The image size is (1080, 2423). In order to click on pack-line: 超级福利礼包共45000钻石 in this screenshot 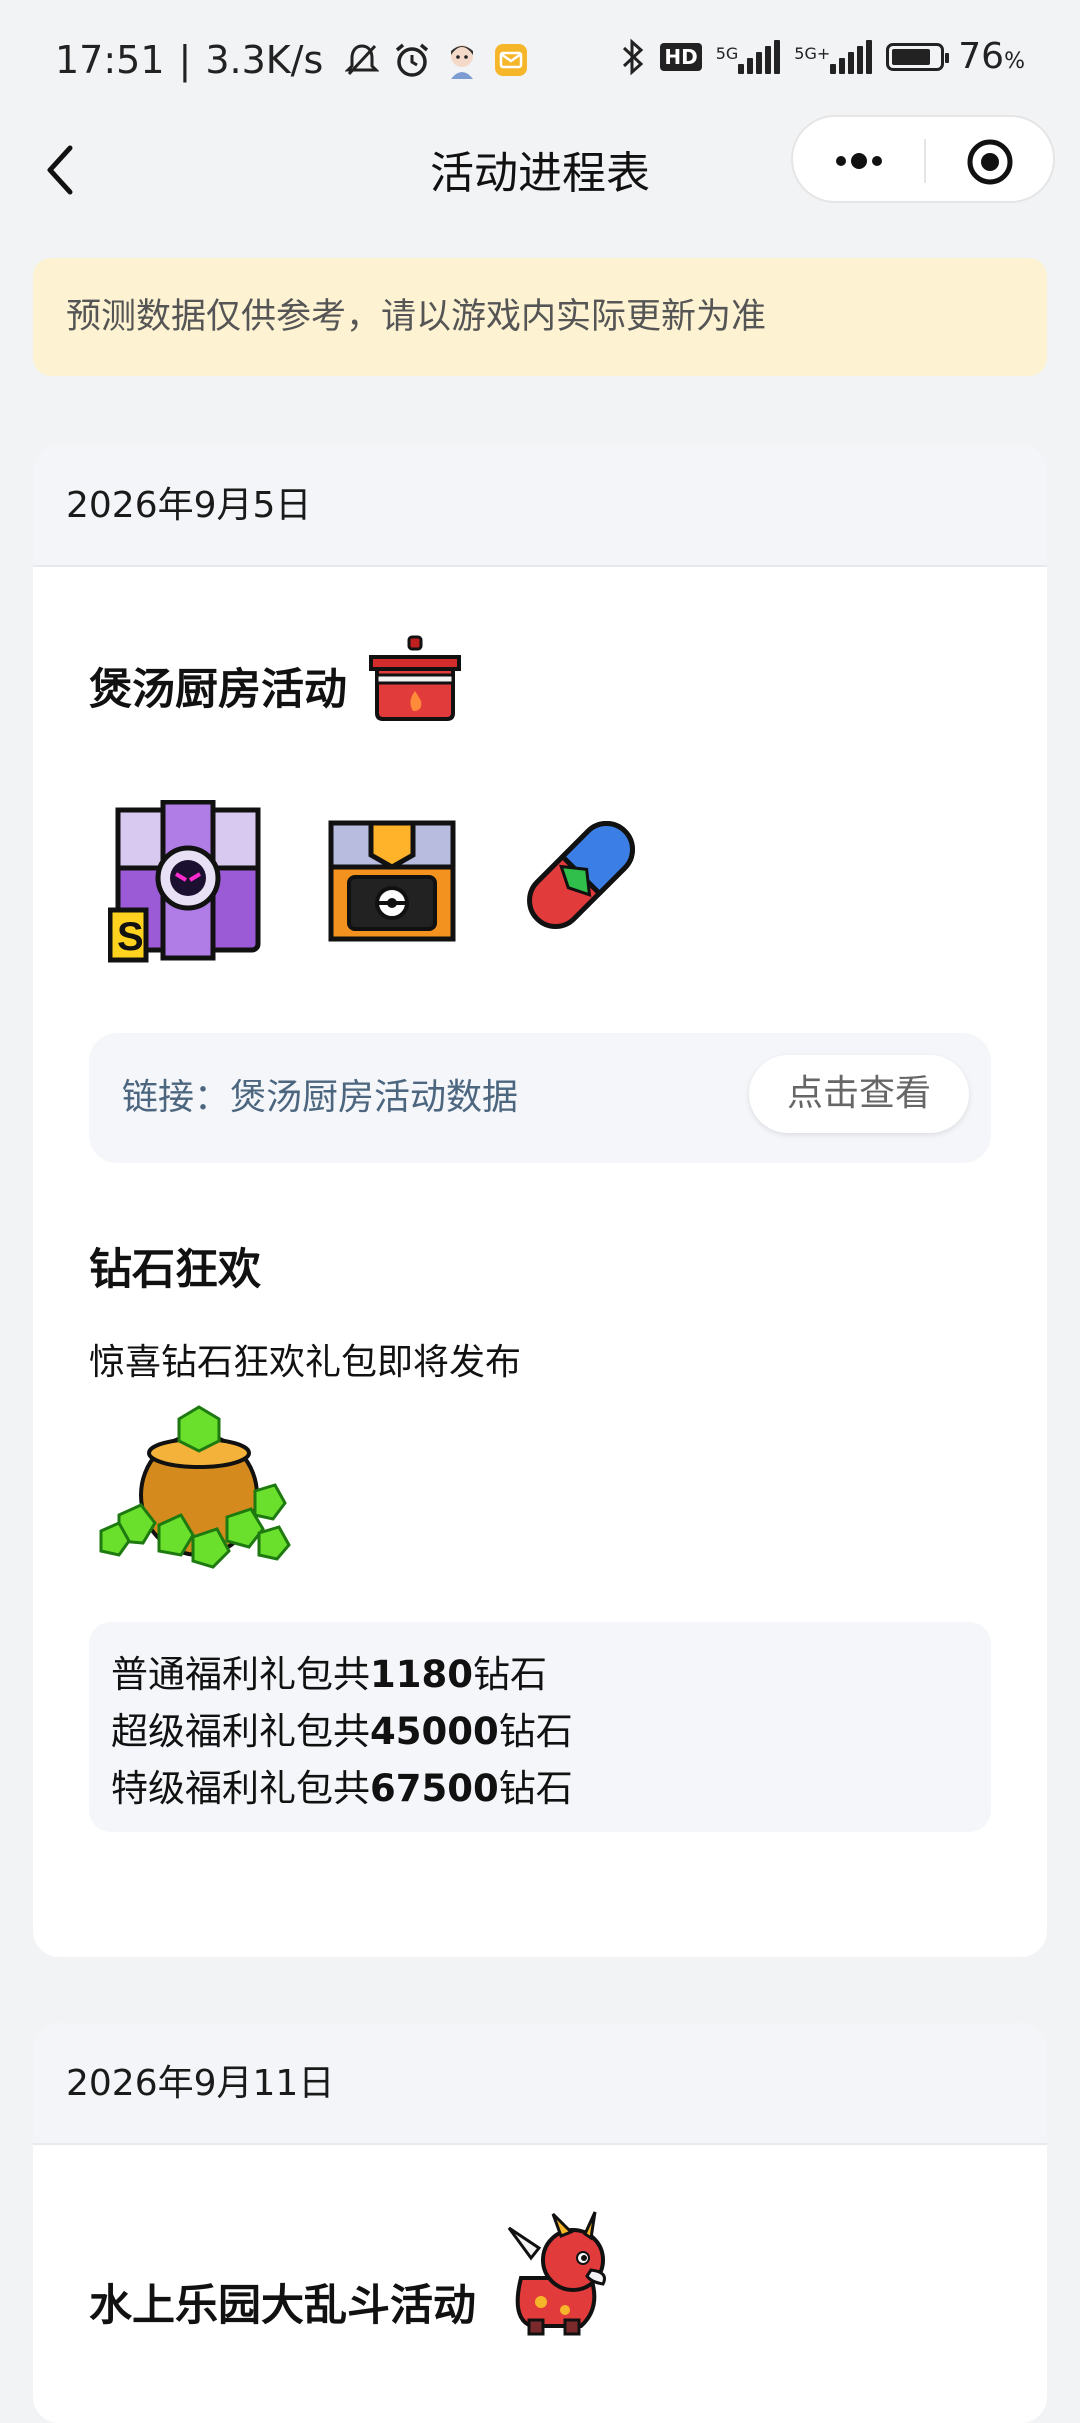, I will do `click(342, 1731)`.